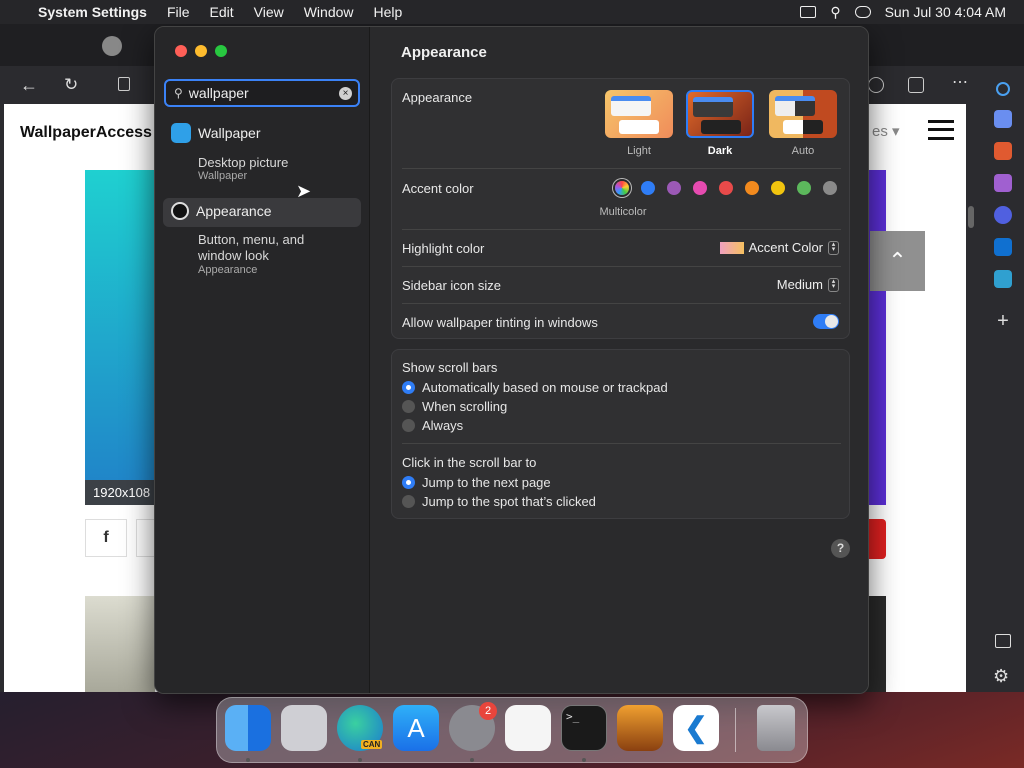 The image size is (1024, 768). What do you see at coordinates (509, 501) in the screenshot?
I see `radio-label: Jump to the spot that’s clicked` at bounding box center [509, 501].